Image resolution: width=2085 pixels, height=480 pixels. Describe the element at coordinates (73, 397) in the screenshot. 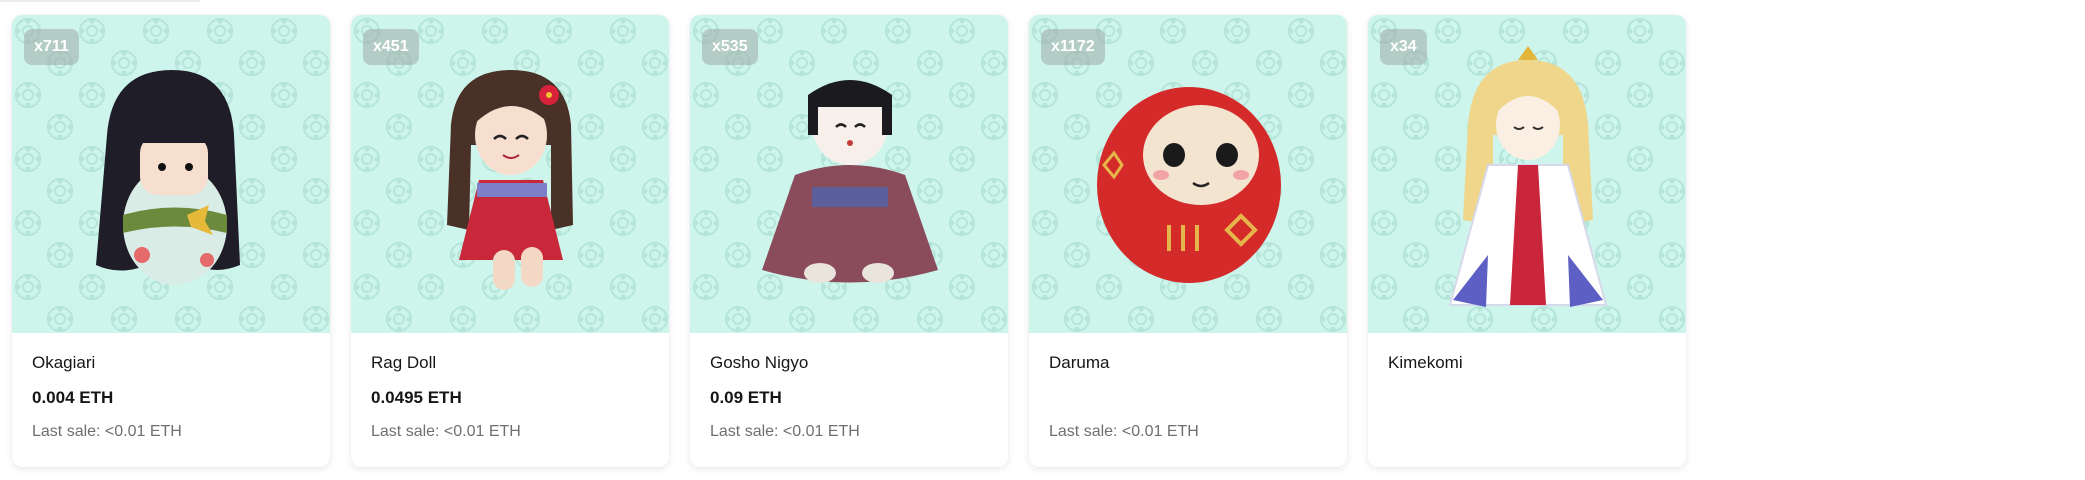

I see `nft-price: 0.004 ETH` at that location.